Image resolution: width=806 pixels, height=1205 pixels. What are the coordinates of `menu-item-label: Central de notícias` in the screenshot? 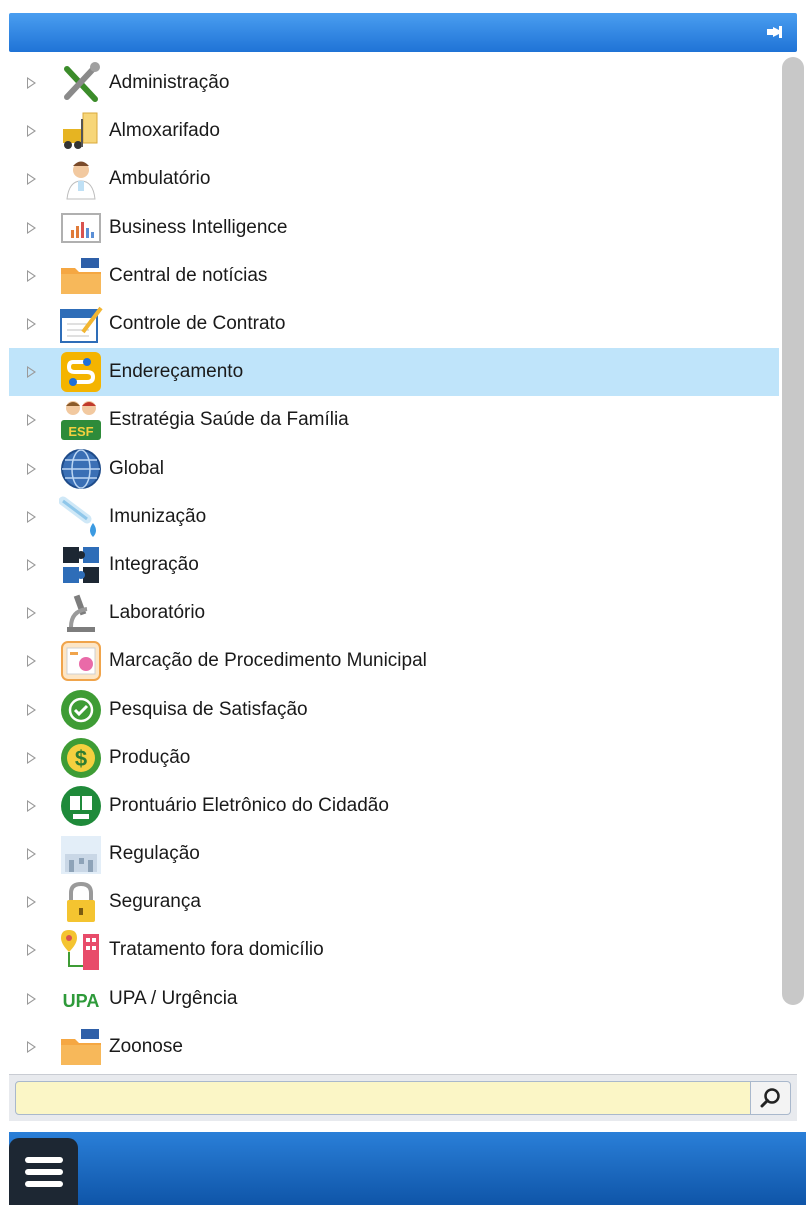 It's located at (188, 275).